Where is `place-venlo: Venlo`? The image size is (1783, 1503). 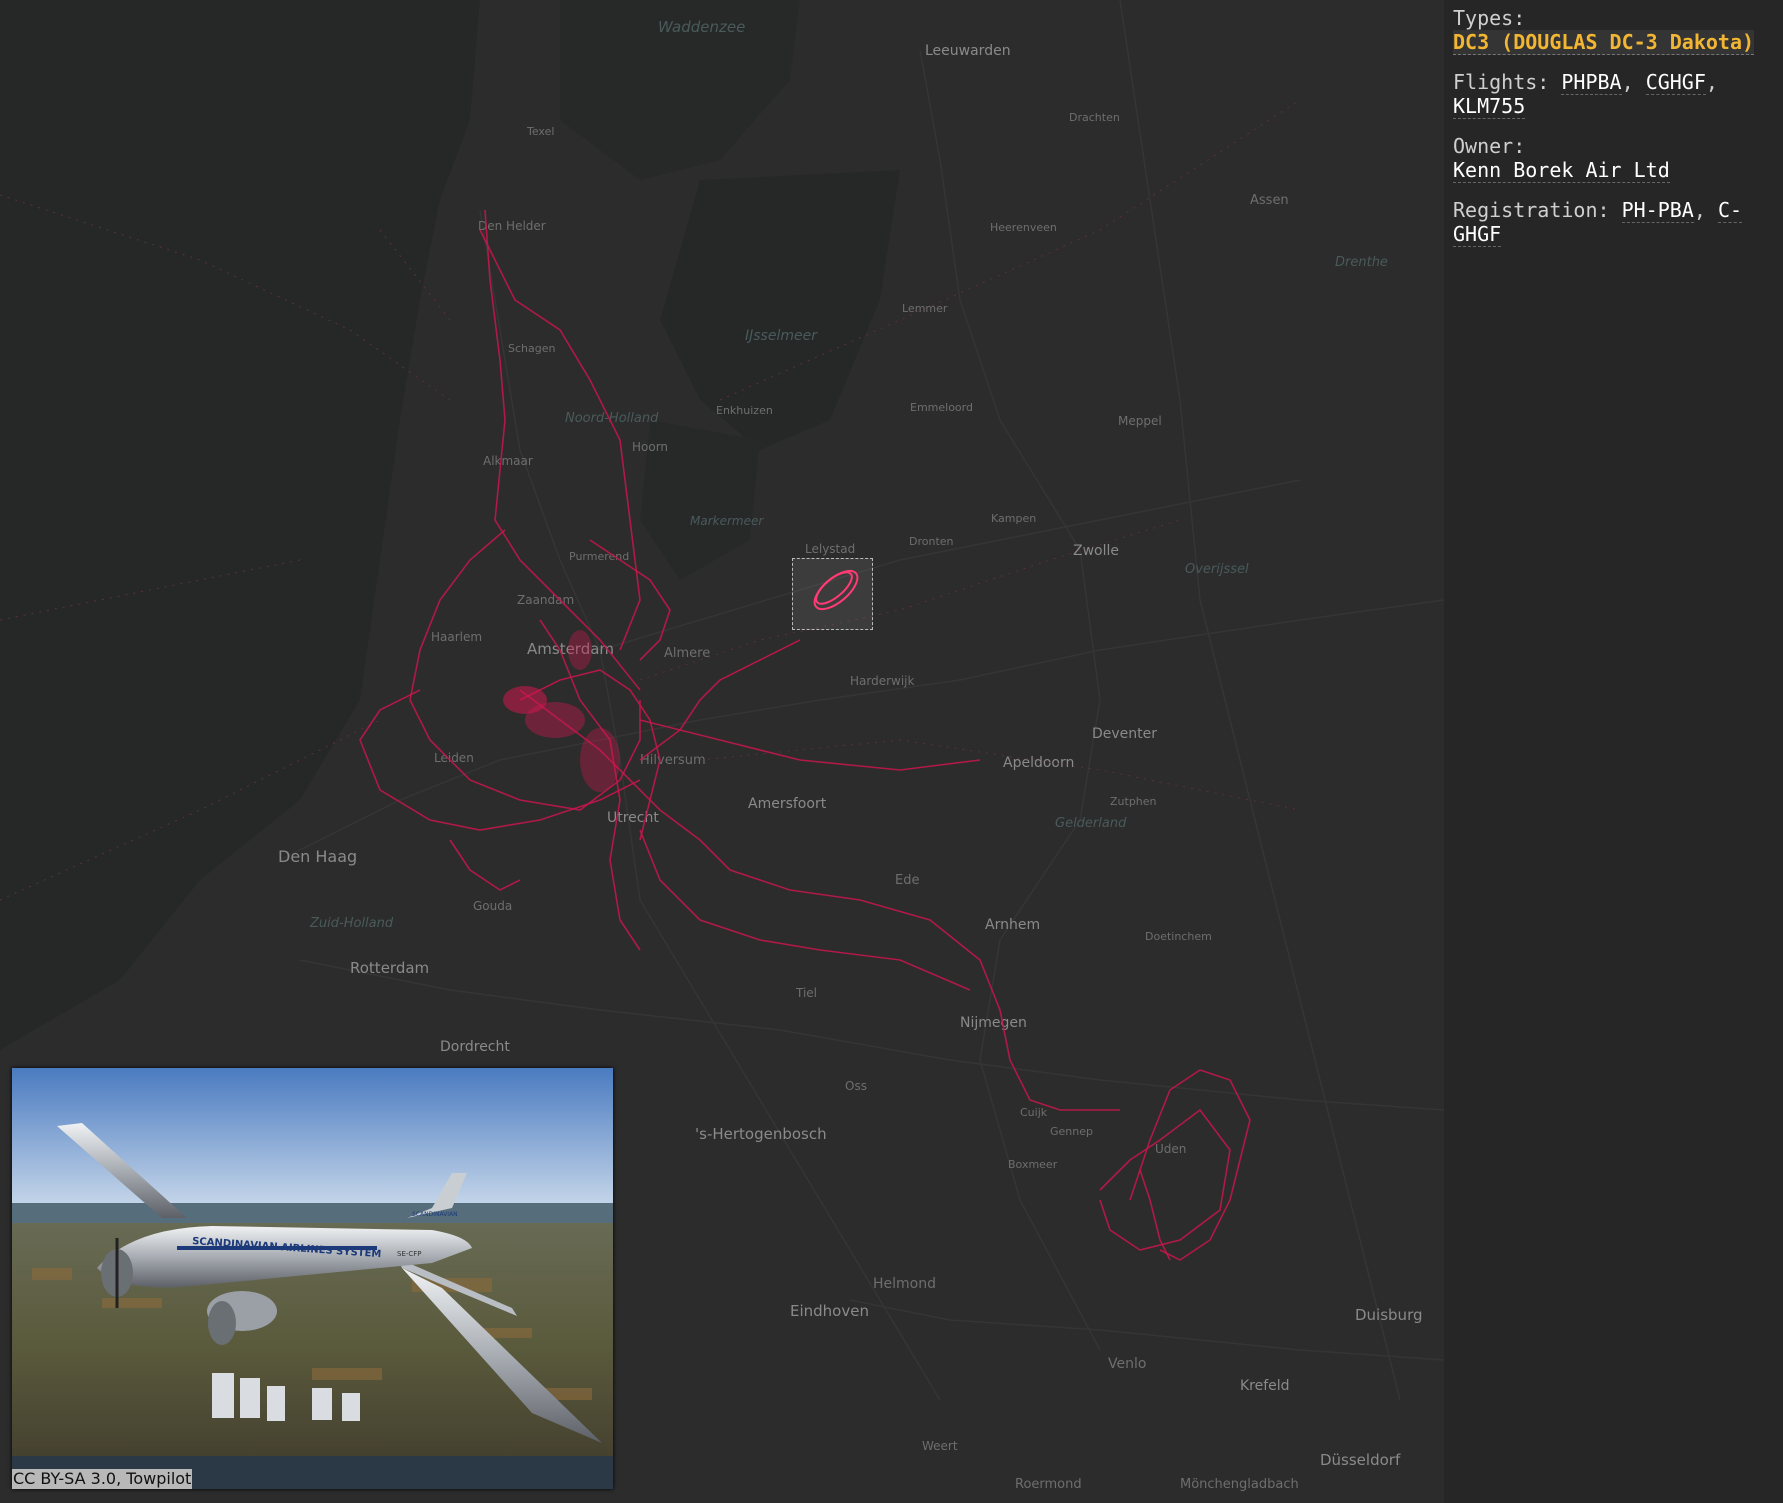 place-venlo: Venlo is located at coordinates (1127, 1364).